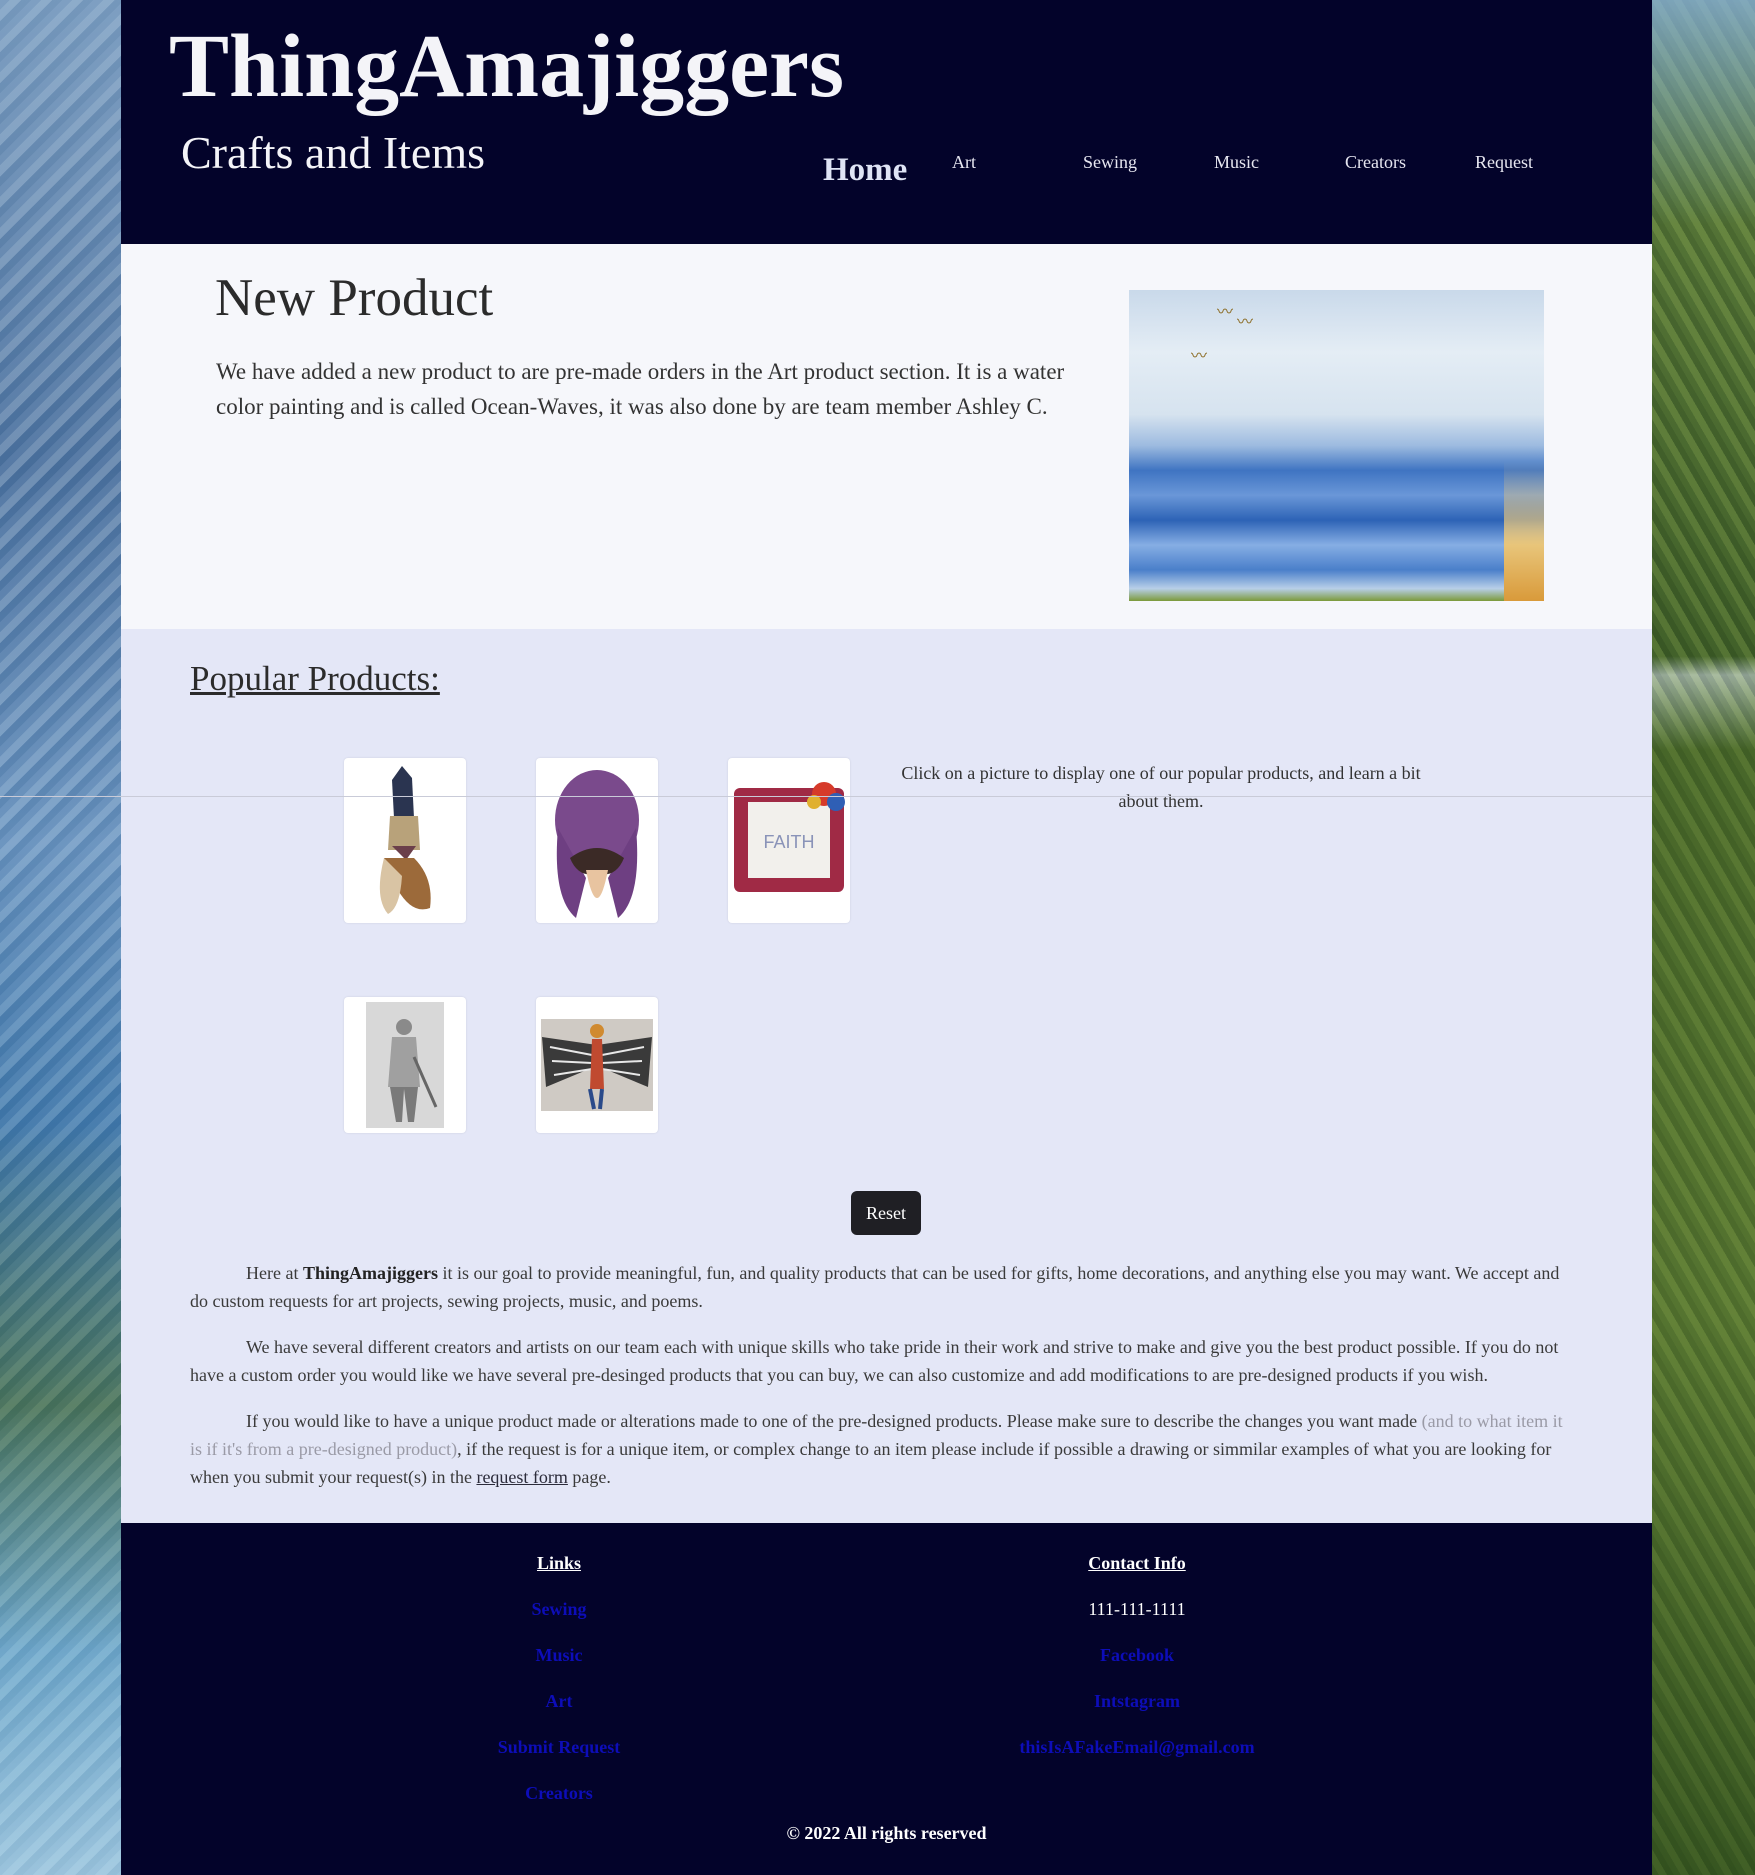  Describe the element at coordinates (1504, 162) in the screenshot. I see `nav-request: Request` at that location.